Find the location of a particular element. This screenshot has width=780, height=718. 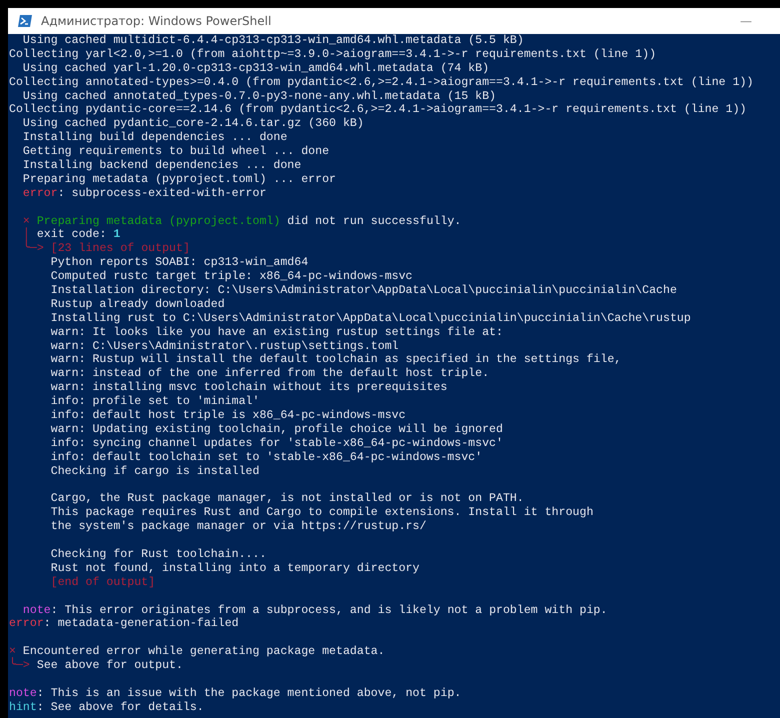

console-line: Using cached annotated_types-0.7.0-py3-none-any.whl.metadata (15 kB) is located at coordinates (259, 96).